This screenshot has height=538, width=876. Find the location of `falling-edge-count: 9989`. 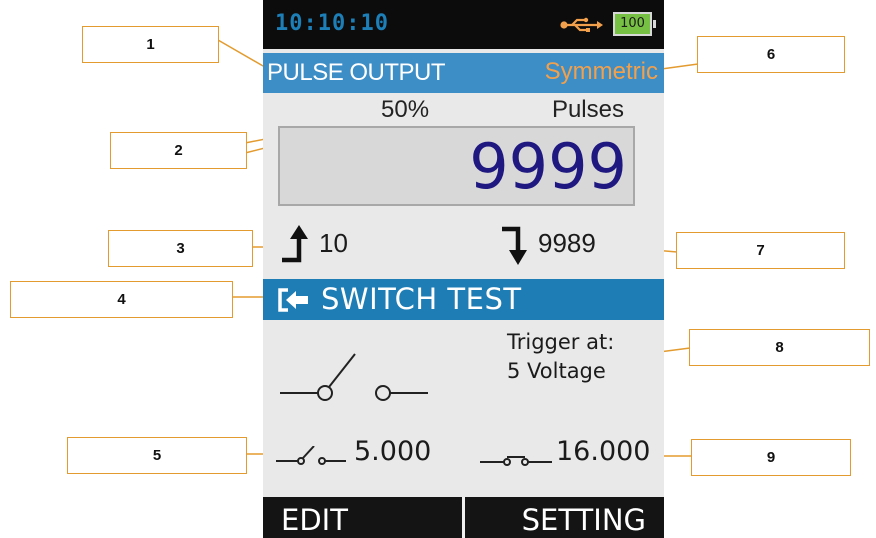

falling-edge-count: 9989 is located at coordinates (567, 243).